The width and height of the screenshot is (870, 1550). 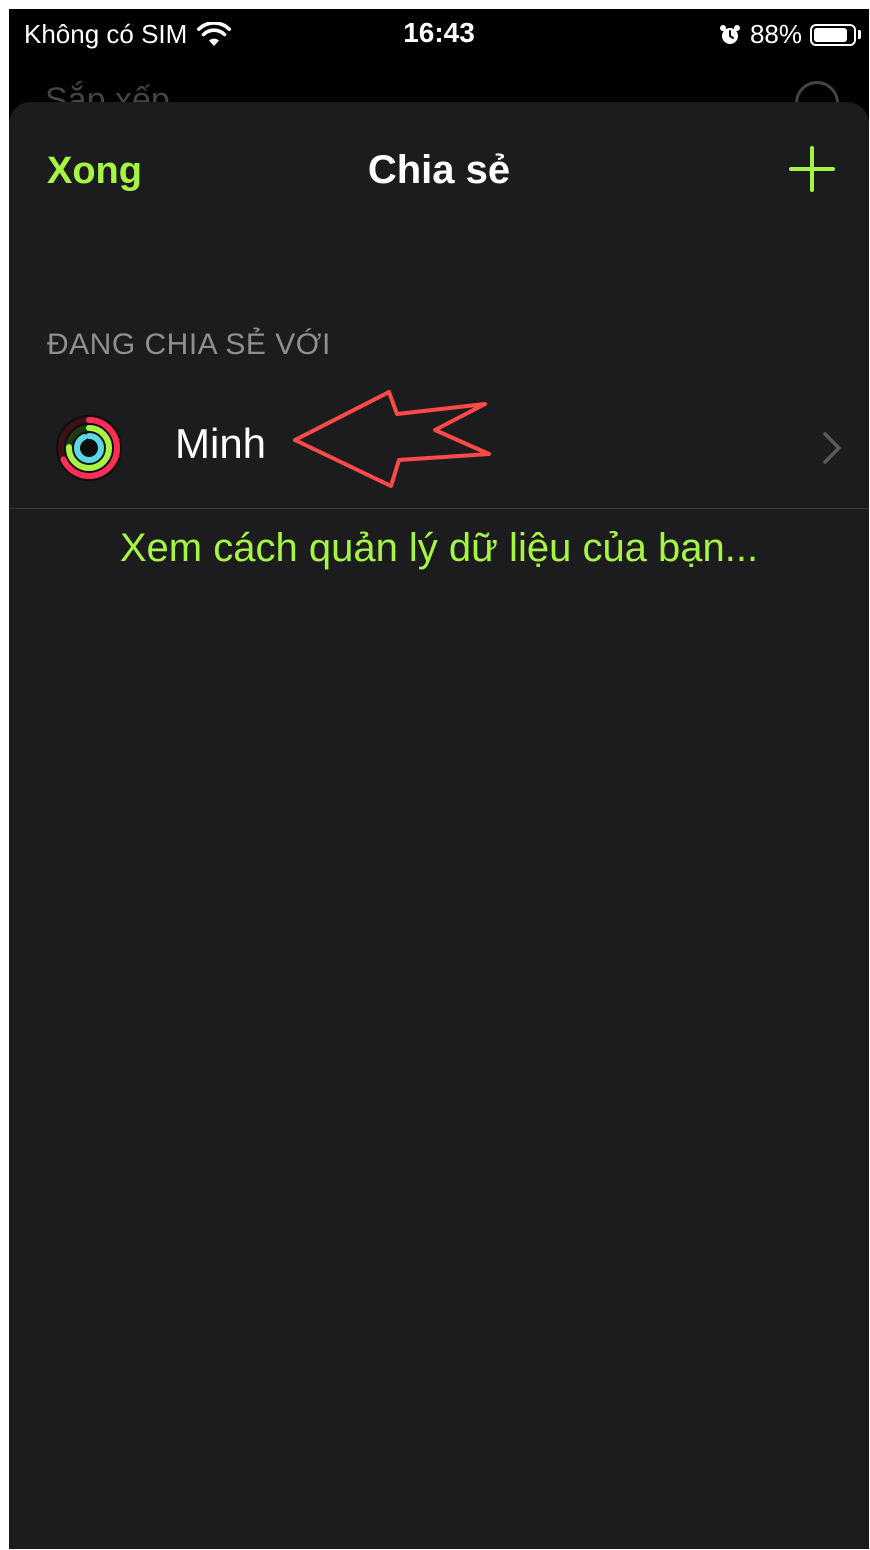 I want to click on right-status: 88%, so click(x=789, y=34).